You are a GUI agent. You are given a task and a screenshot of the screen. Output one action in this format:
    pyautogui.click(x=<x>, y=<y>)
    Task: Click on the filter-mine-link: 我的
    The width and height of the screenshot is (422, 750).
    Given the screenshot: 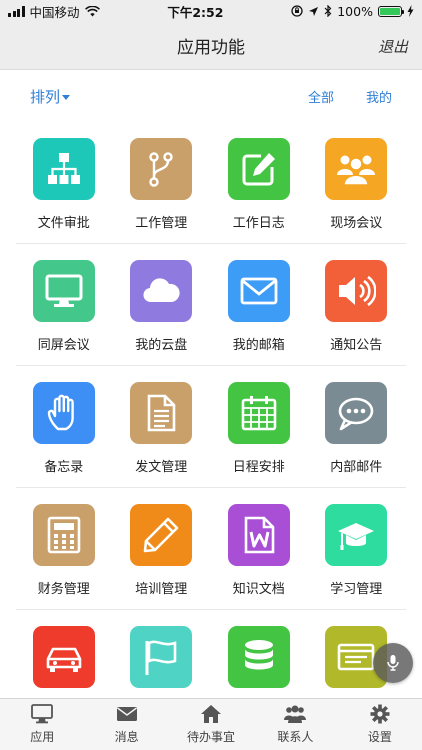 What is the action you would take?
    pyautogui.click(x=379, y=96)
    